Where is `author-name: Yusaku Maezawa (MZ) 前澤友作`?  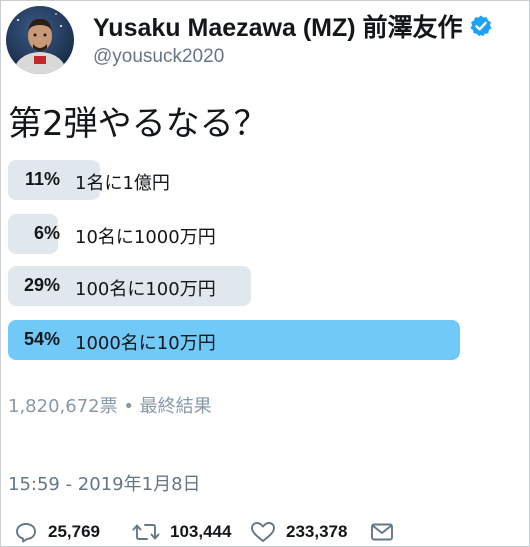
author-name: Yusaku Maezawa (MZ) 前澤友作 is located at coordinates (278, 26).